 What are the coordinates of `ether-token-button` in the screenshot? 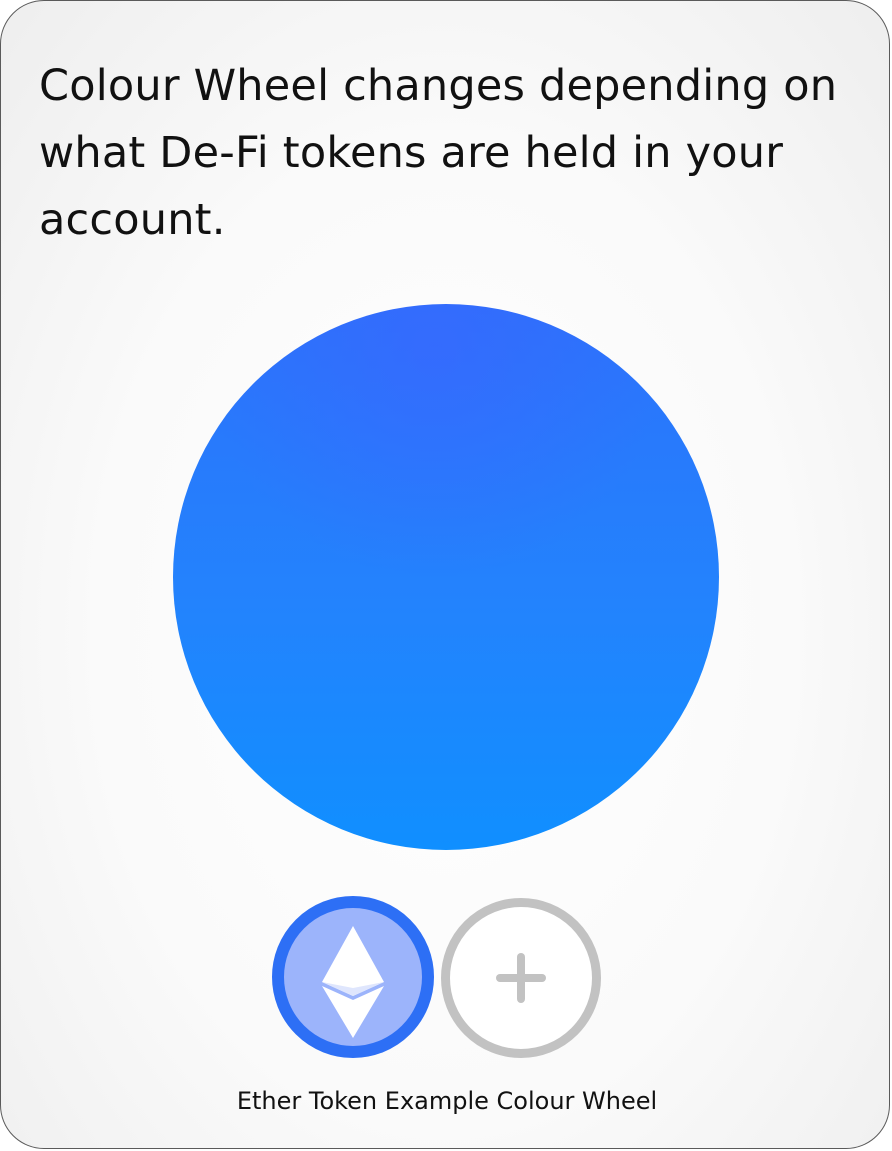 It's located at (353, 977).